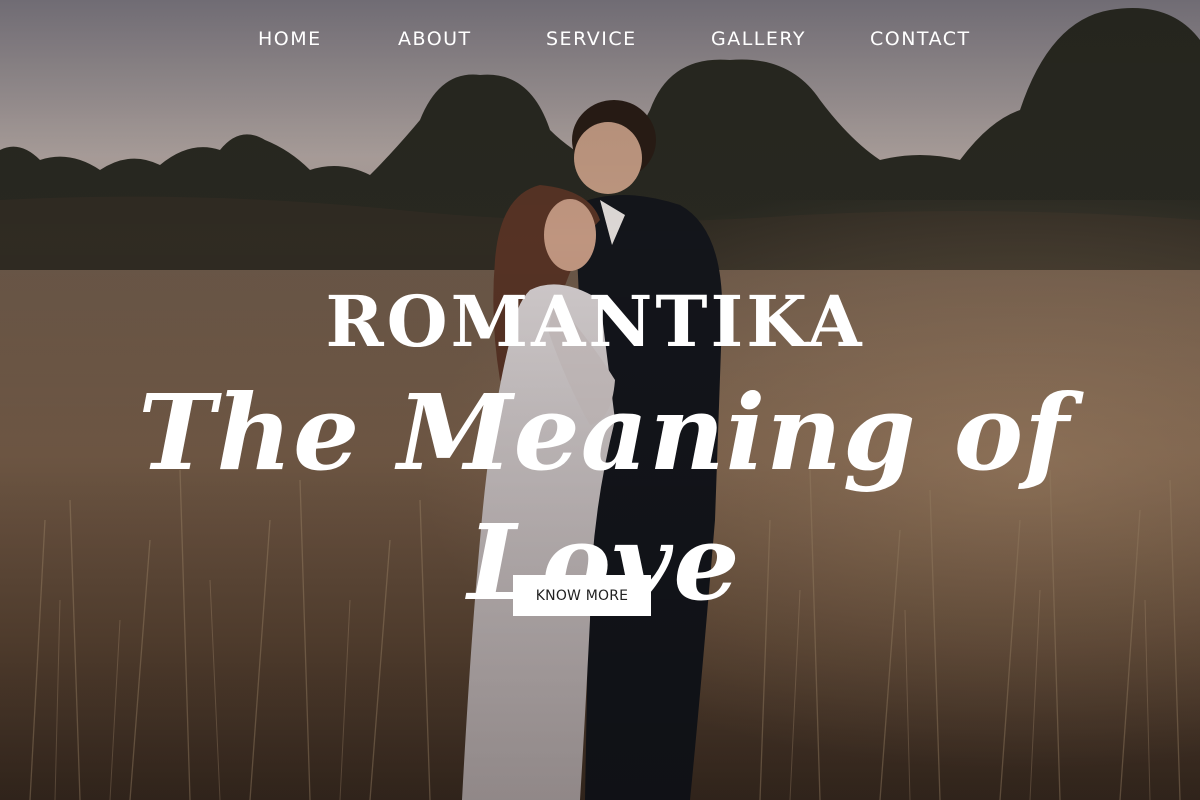 This screenshot has height=800, width=1200. I want to click on know-more-button: KNOW MORE, so click(582, 595).